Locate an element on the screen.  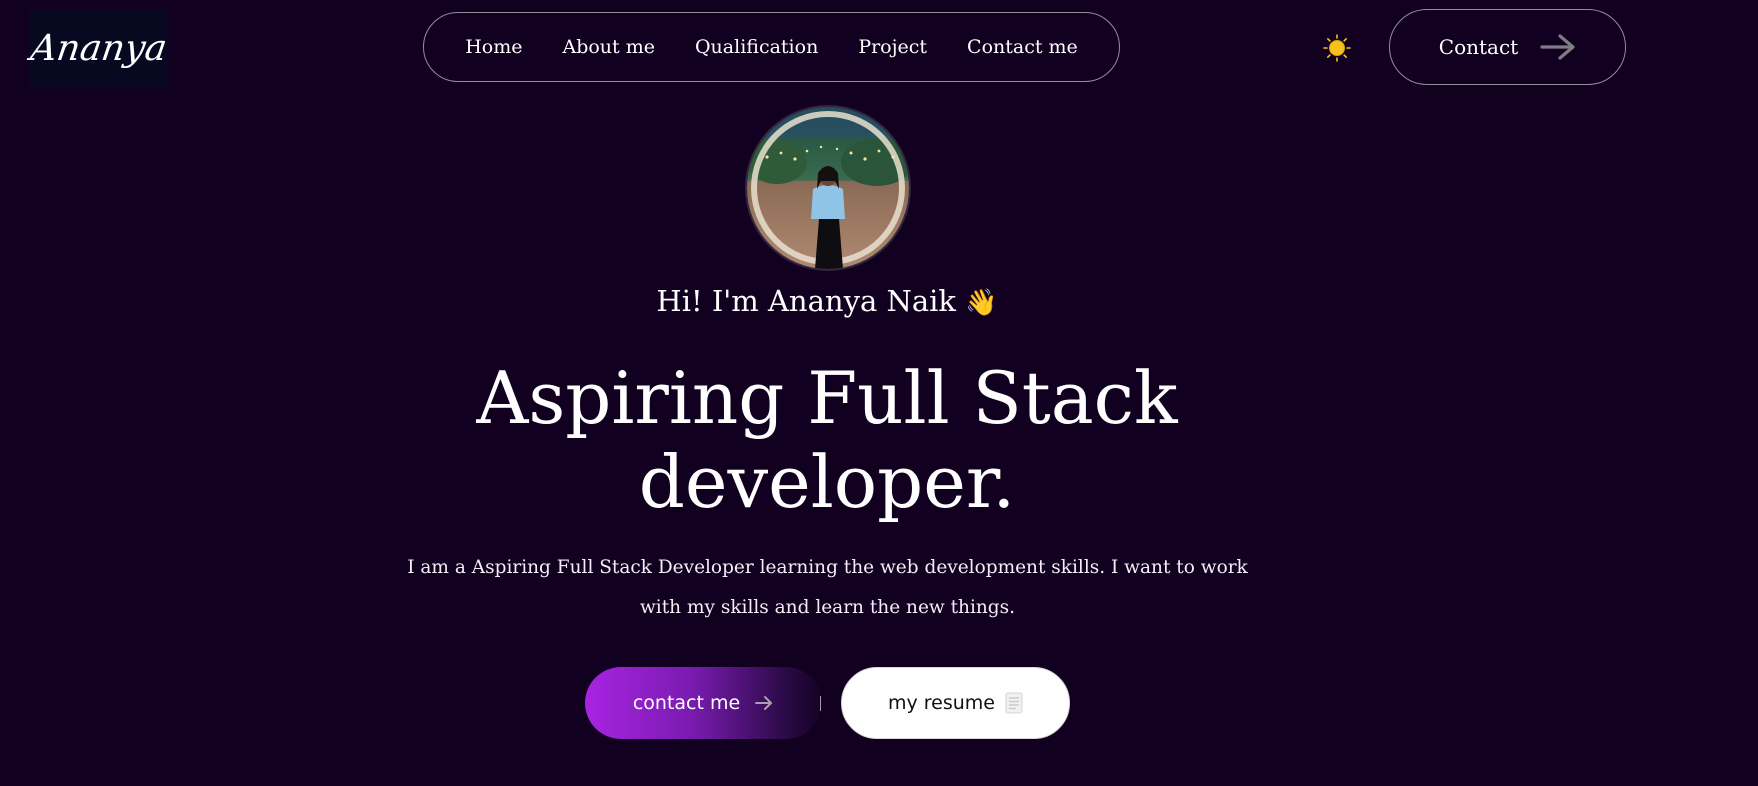
headline-line-1: Aspiring Full Stack is located at coordinates (827, 398).